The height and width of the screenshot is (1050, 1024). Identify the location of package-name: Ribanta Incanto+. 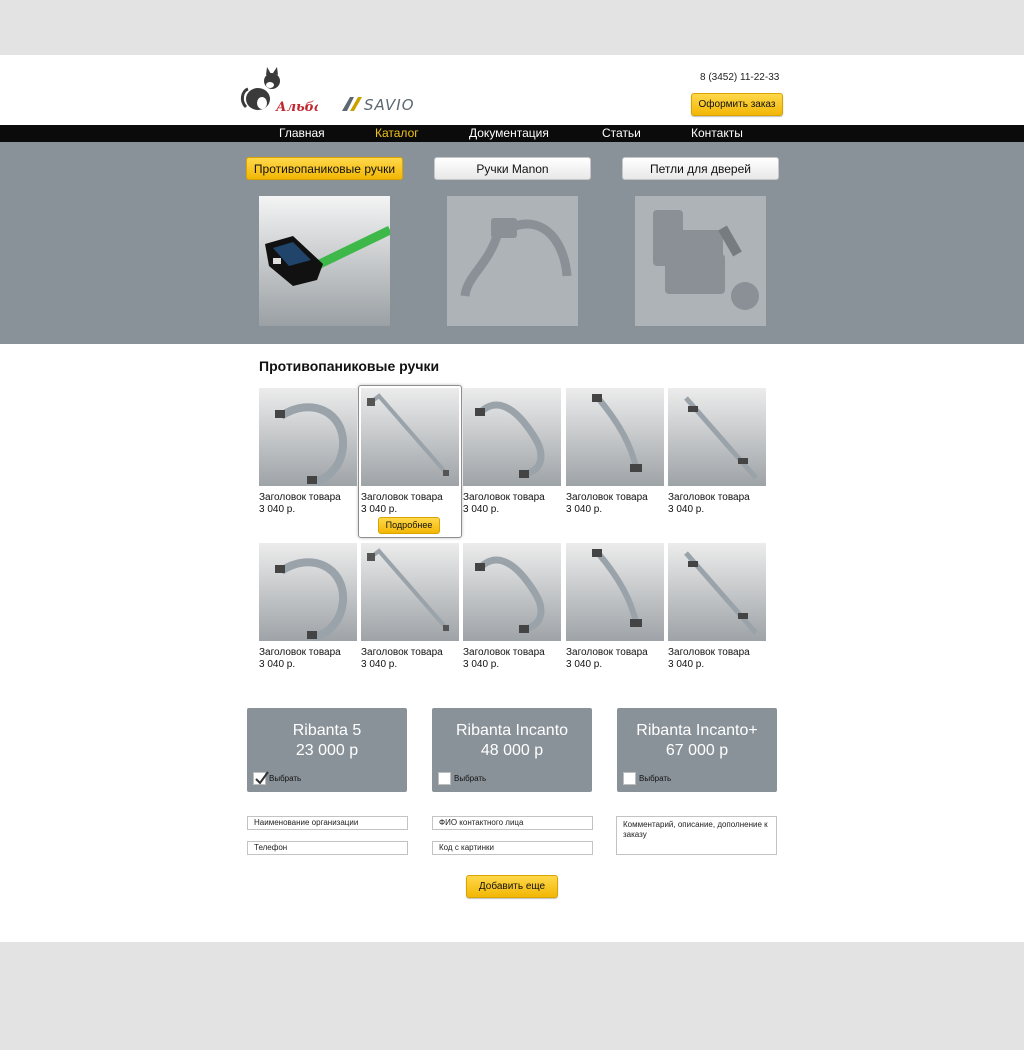
(697, 730).